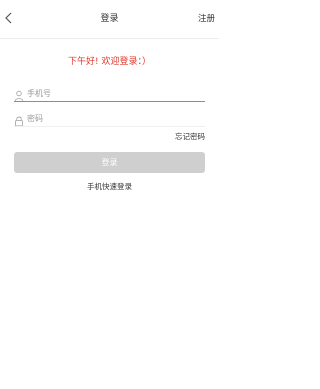  I want to click on login-button: 登录, so click(109, 162).